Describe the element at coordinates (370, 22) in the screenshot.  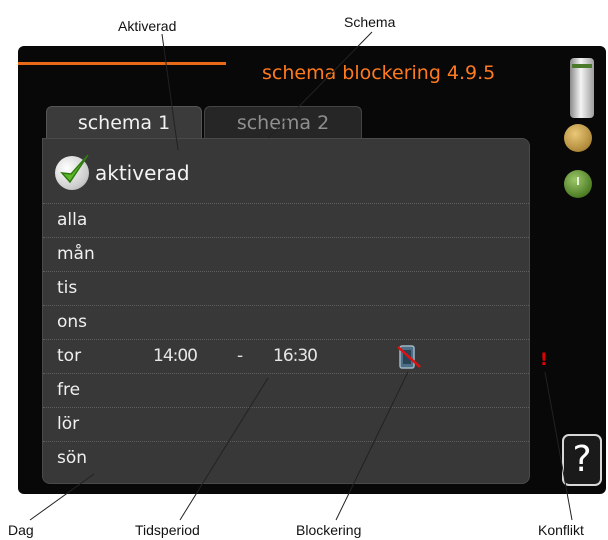
I see `callout-schema: Schema` at that location.